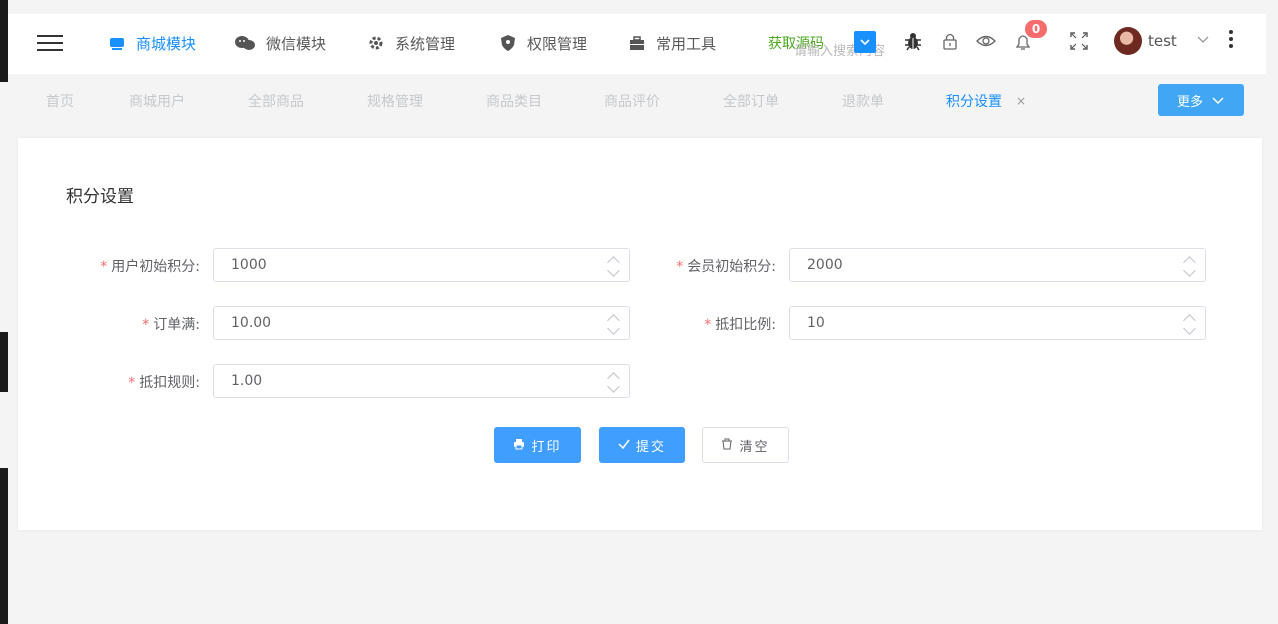  I want to click on nav-item-system: 系统管理, so click(411, 43).